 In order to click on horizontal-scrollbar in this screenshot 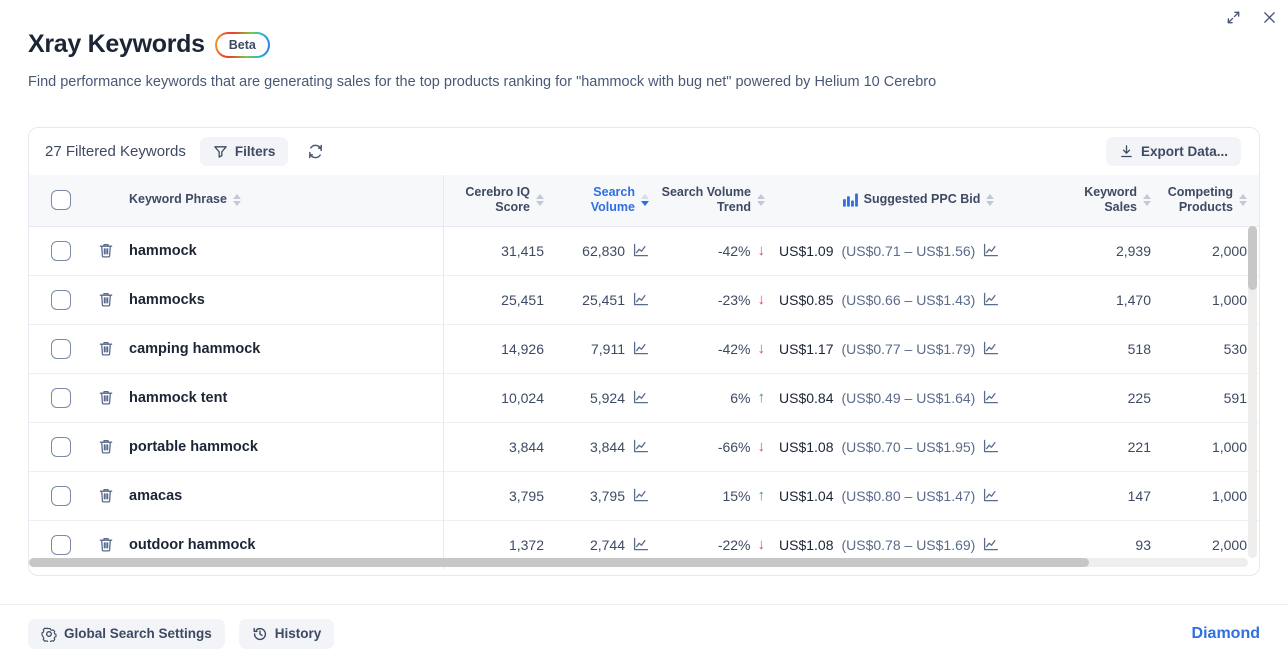, I will do `click(638, 562)`.